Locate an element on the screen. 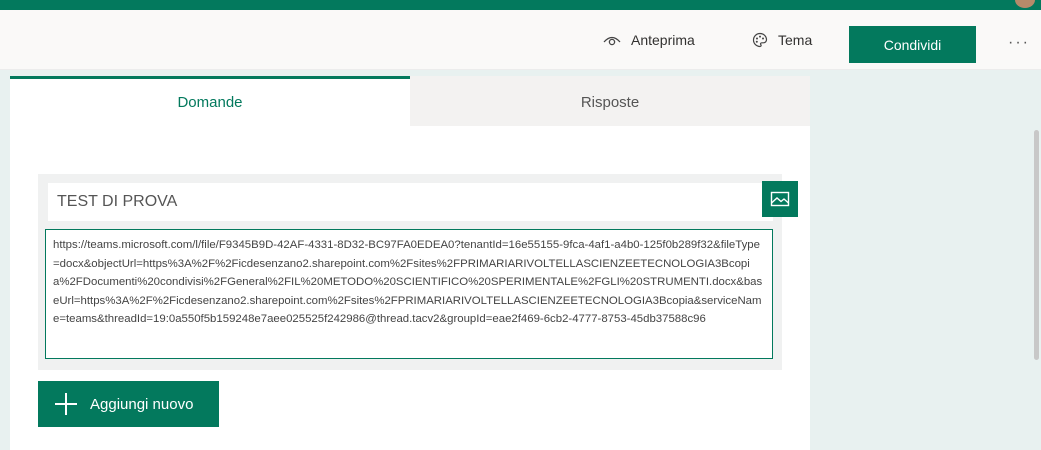  add-new-label: Aggiungi nuovo is located at coordinates (142, 404).